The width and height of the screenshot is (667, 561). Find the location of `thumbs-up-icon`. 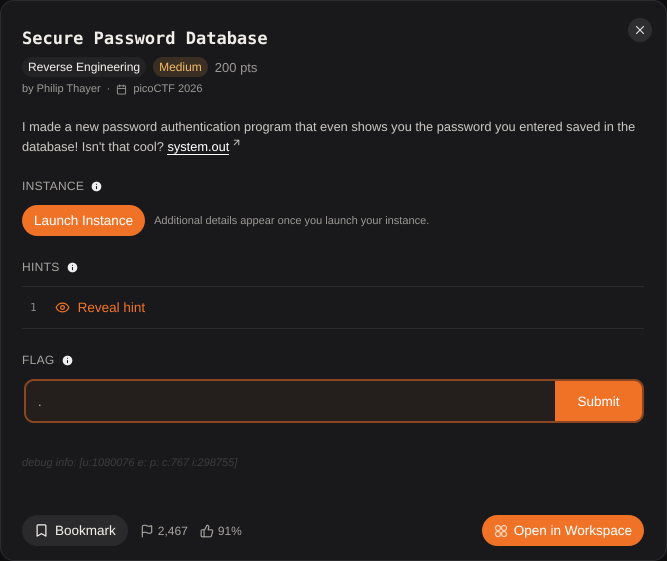

thumbs-up-icon is located at coordinates (207, 531).